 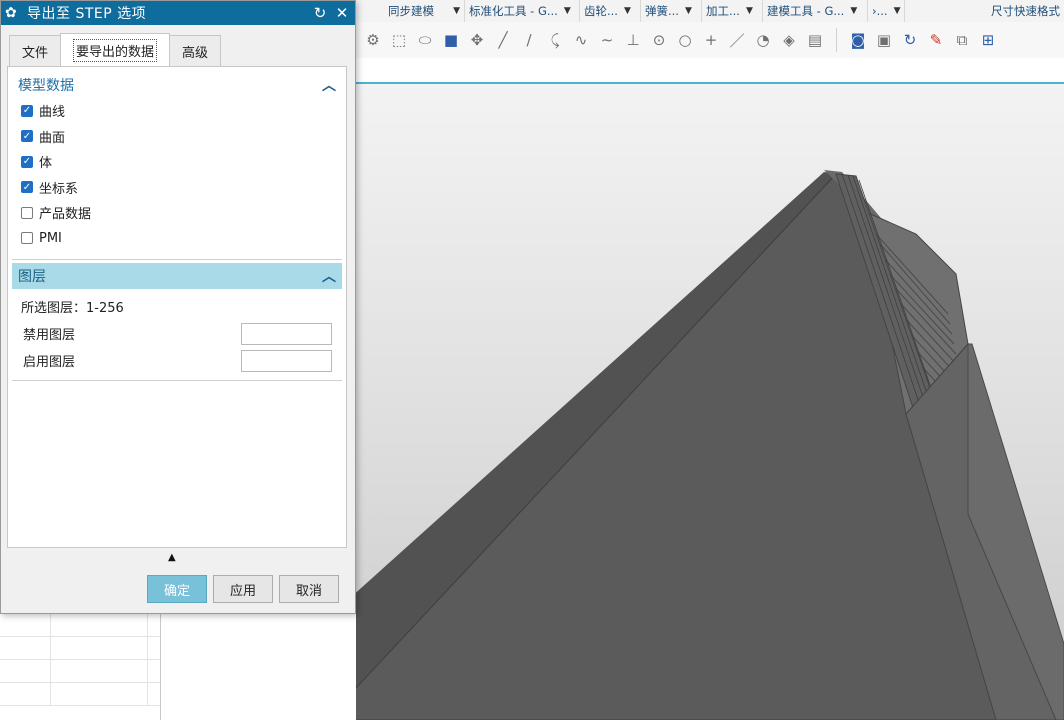 What do you see at coordinates (177, 162) in the screenshot?
I see `checkbox-bodies: ✓ 体` at bounding box center [177, 162].